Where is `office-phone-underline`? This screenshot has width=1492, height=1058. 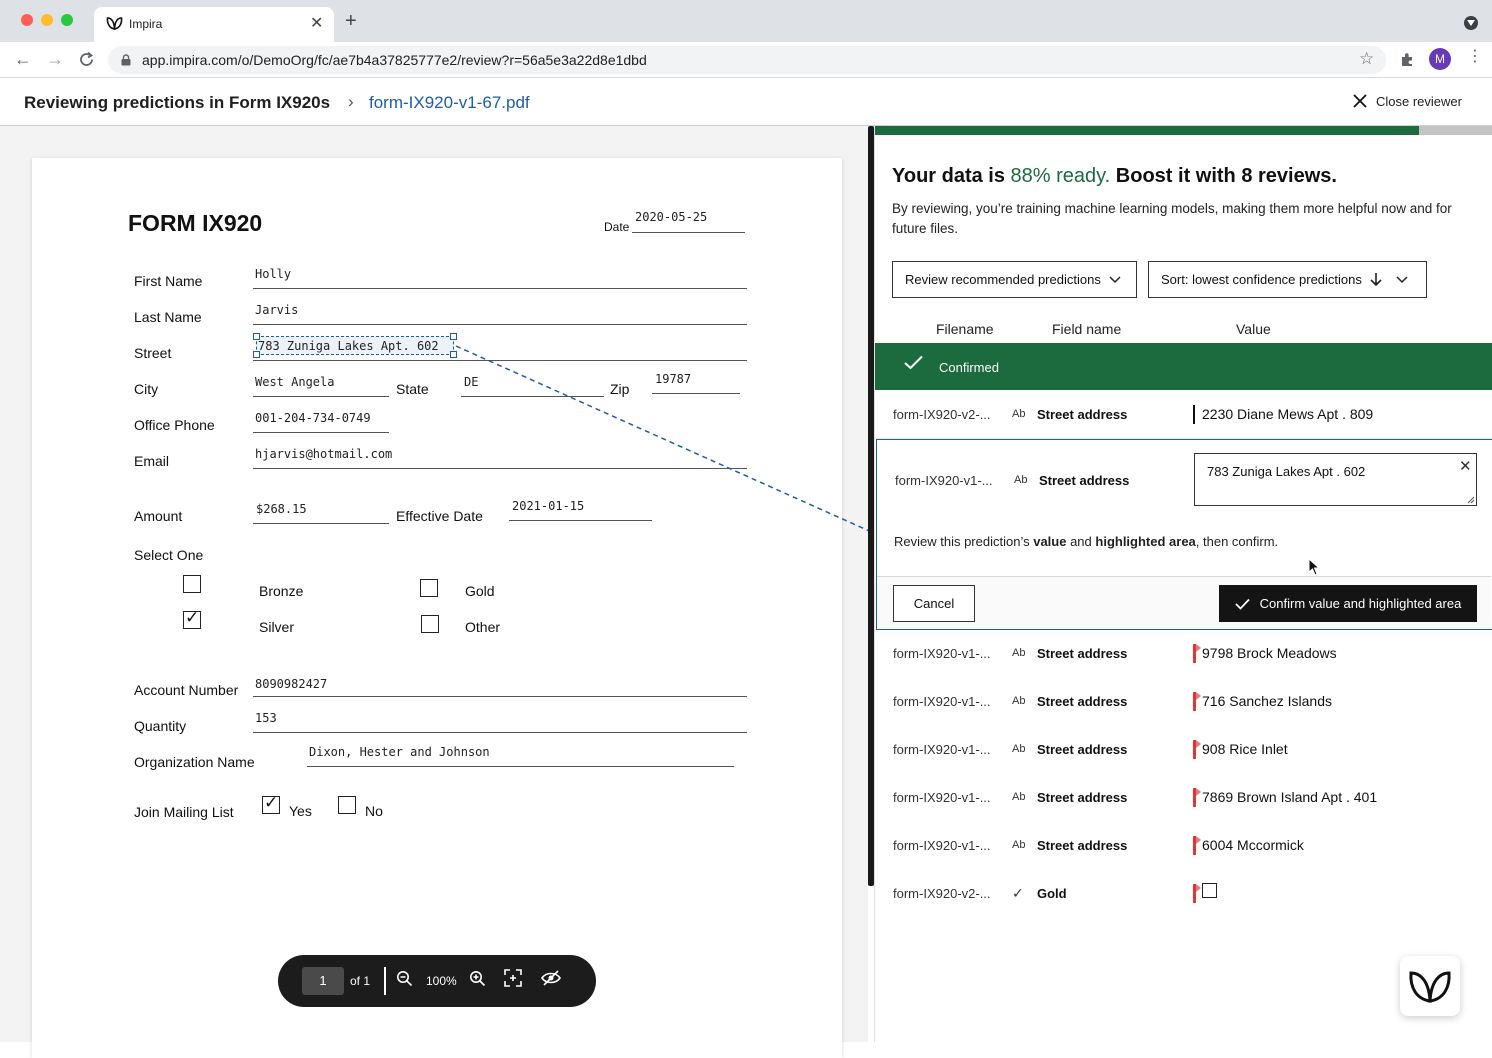
office-phone-underline is located at coordinates (321, 432).